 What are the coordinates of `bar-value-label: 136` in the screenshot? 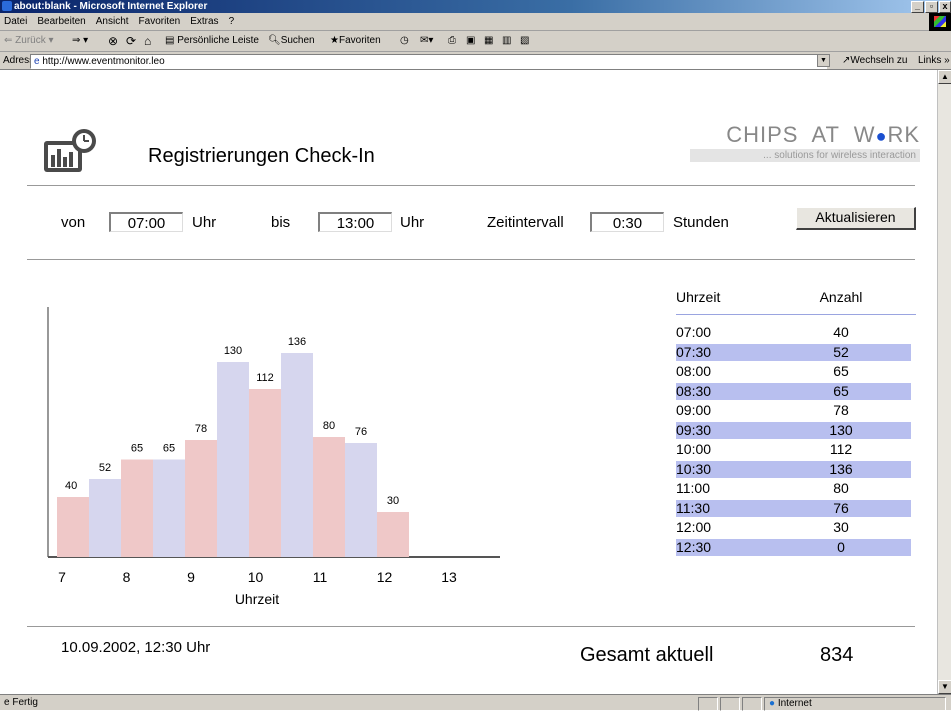 It's located at (297, 342).